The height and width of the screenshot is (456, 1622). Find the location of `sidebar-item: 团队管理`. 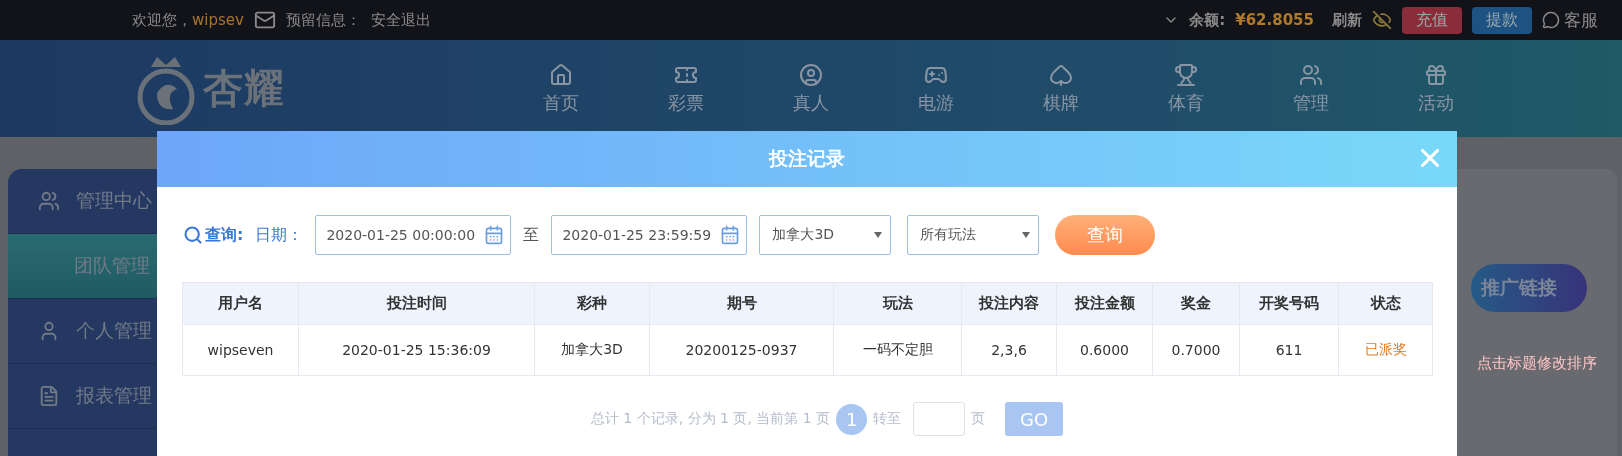

sidebar-item: 团队管理 is located at coordinates (82, 266).